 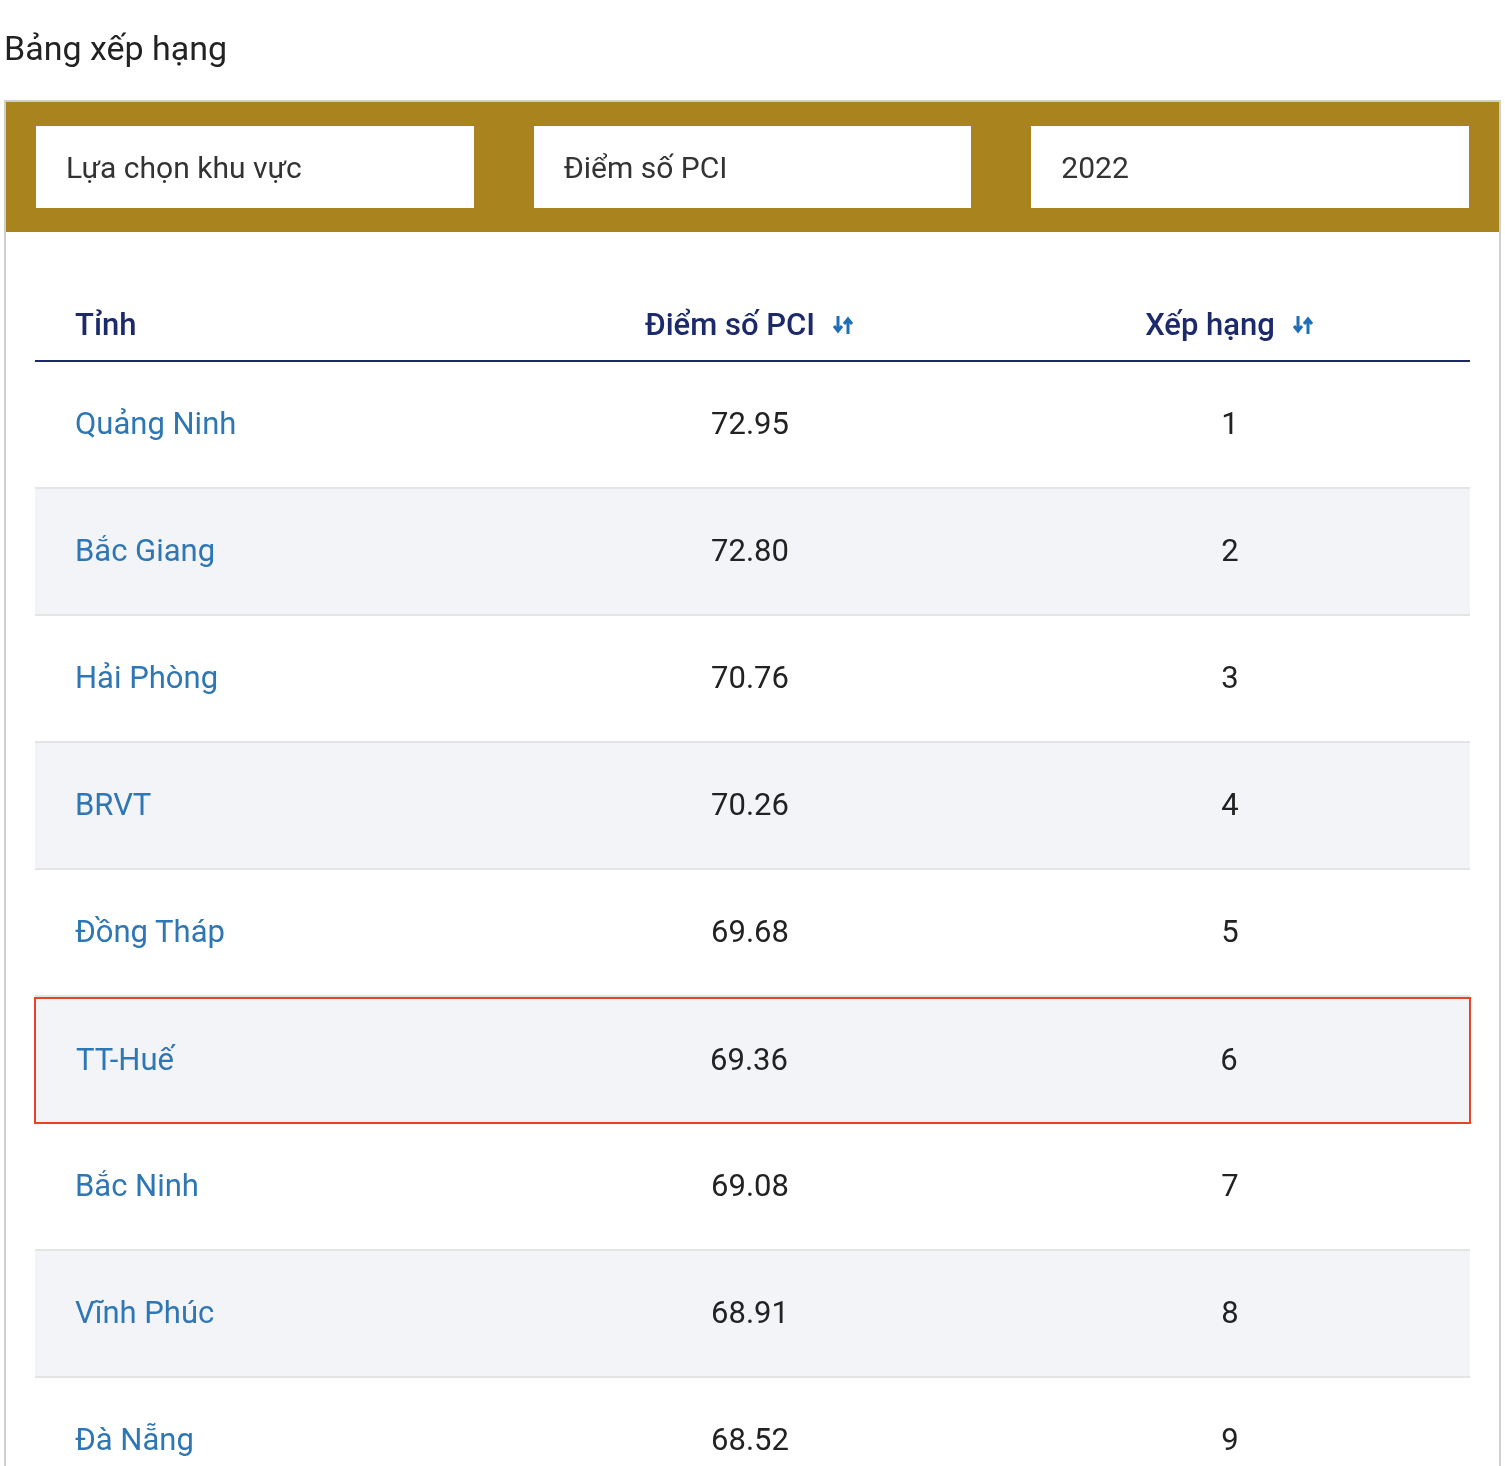 What do you see at coordinates (156, 424) in the screenshot?
I see `province-link: Quảng Ninh` at bounding box center [156, 424].